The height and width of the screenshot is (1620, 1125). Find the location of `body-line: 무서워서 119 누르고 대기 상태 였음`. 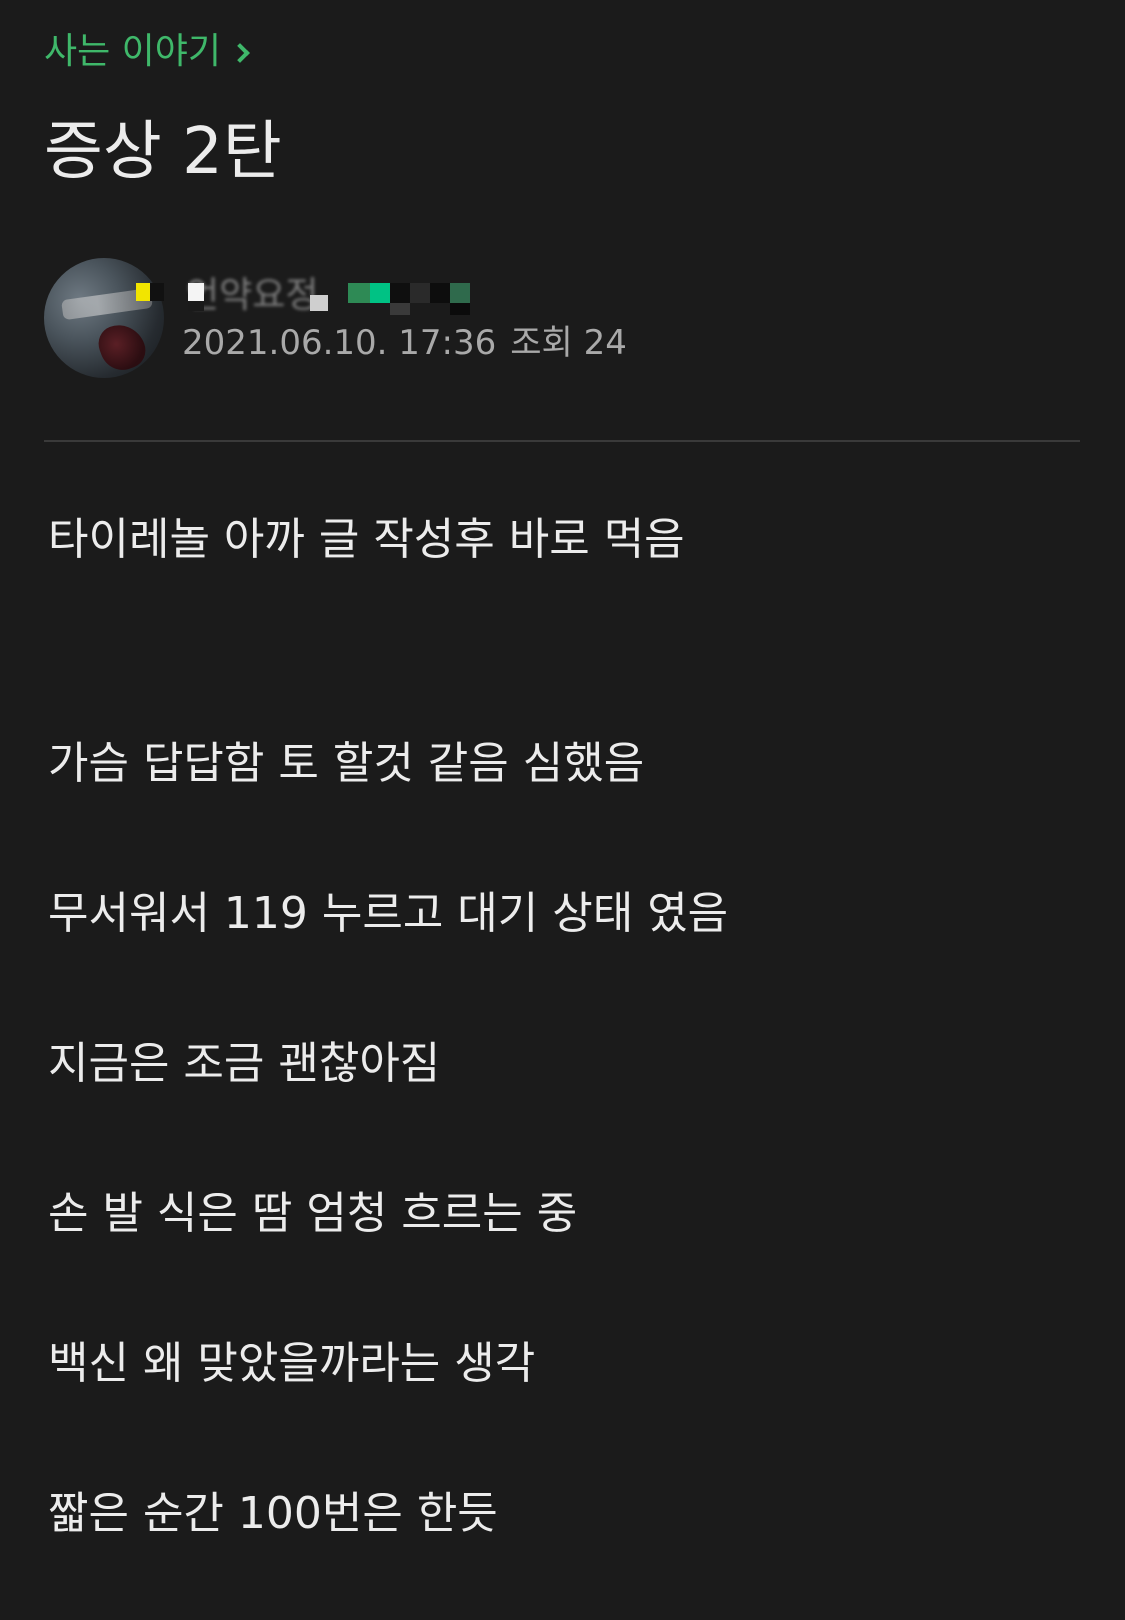

body-line: 무서워서 119 누르고 대기 상태 였음 is located at coordinates (388, 913).